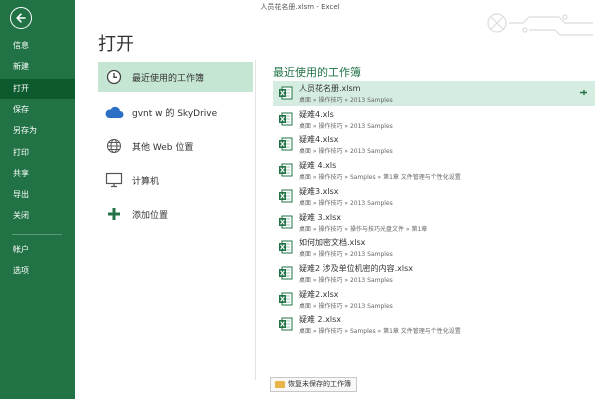 Image resolution: width=600 pixels, height=399 pixels. What do you see at coordinates (434, 196) in the screenshot?
I see `recent-file-row: 疑难3.xlsx 桌面 » 操作技巧 » 2013 Samples` at bounding box center [434, 196].